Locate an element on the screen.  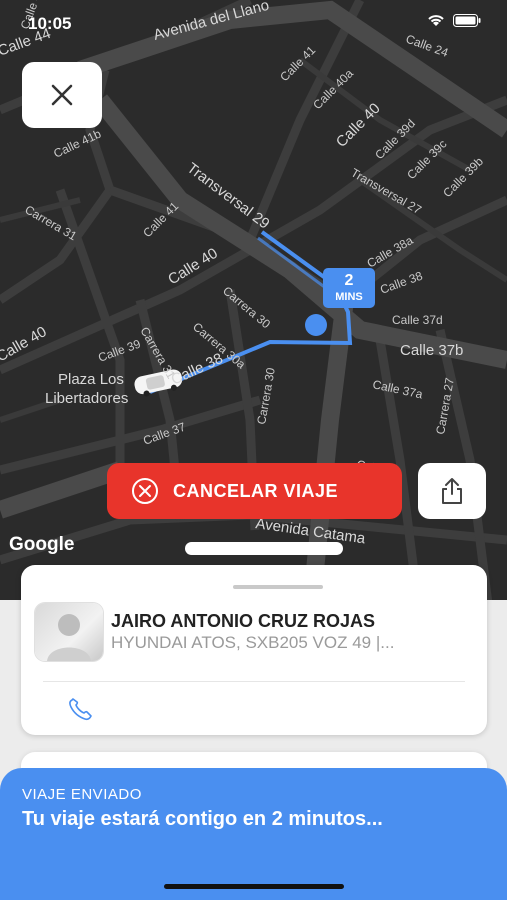
card-handle is located at coordinates (278, 587).